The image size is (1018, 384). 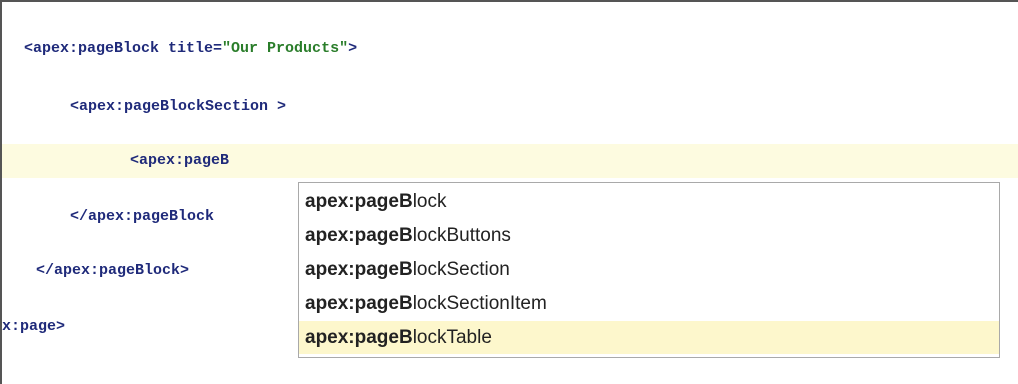 I want to click on code-line-5: </apex:pageBlock>, so click(x=112, y=271).